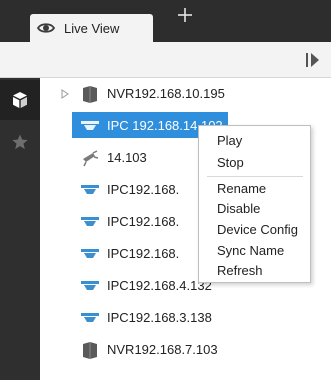 This screenshot has width=331, height=380. What do you see at coordinates (312, 60) in the screenshot?
I see `collapse-panel-icon` at bounding box center [312, 60].